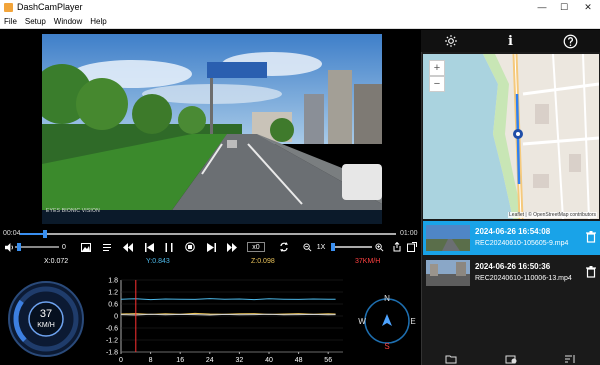 The width and height of the screenshot is (600, 365). Describe the element at coordinates (116, 317) in the screenshot. I see `chart-y-tick-label: 0` at that location.